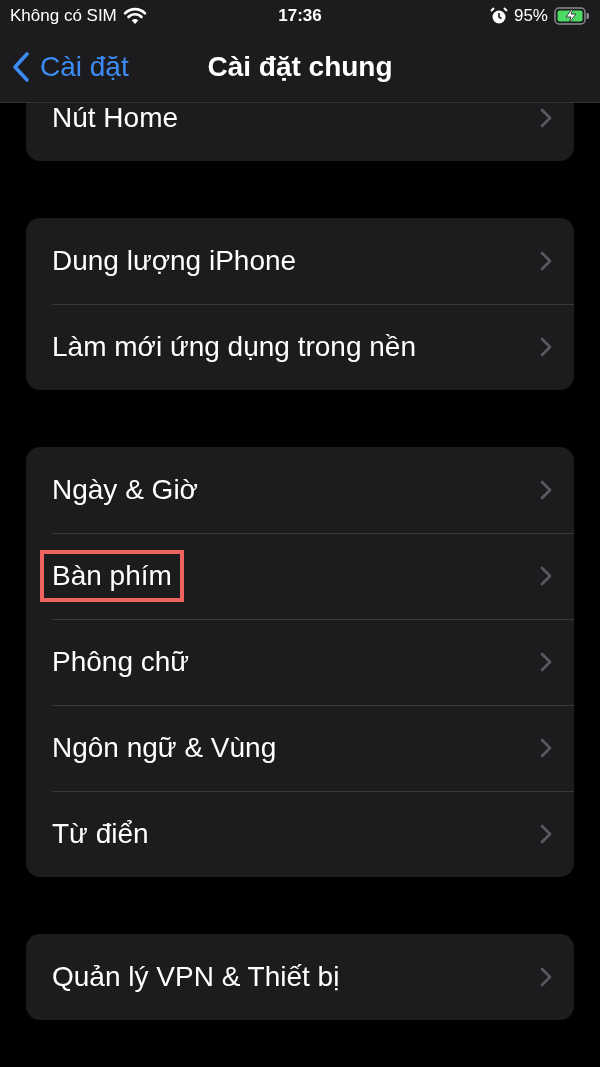 This screenshot has width=600, height=1067. Describe the element at coordinates (300, 261) in the screenshot. I see `settings-row: Dung lượng iPhone` at that location.